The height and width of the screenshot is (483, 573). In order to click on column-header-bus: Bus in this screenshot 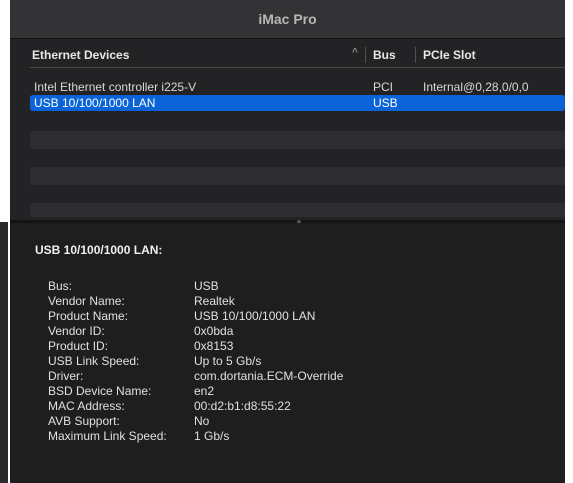, I will do `click(384, 55)`.